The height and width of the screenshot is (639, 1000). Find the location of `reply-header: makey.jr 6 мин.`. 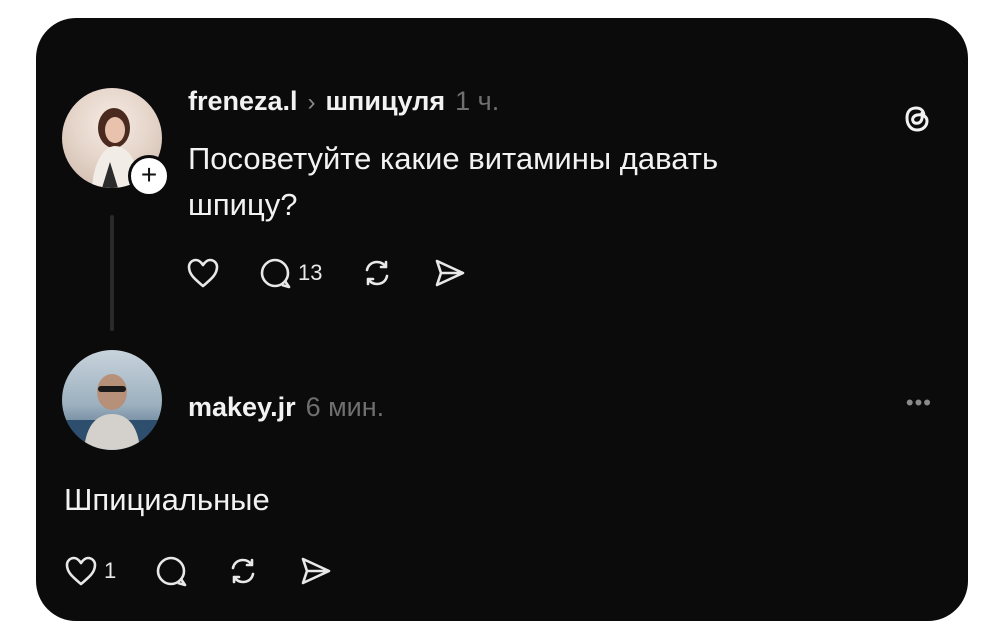

reply-header: makey.jr 6 мин. is located at coordinates (286, 407).